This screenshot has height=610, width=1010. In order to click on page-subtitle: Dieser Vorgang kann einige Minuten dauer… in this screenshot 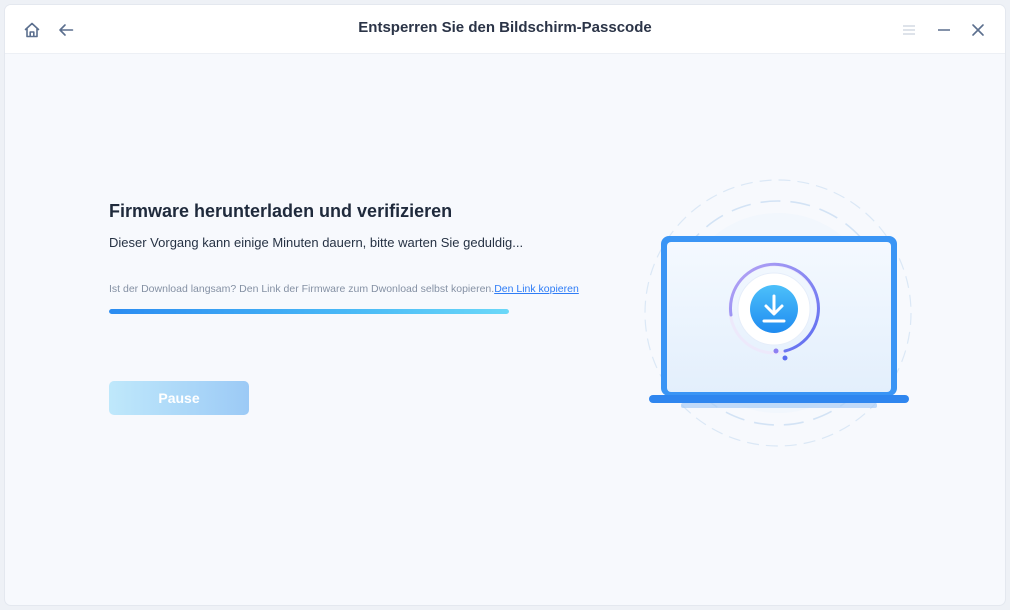, I will do `click(316, 242)`.